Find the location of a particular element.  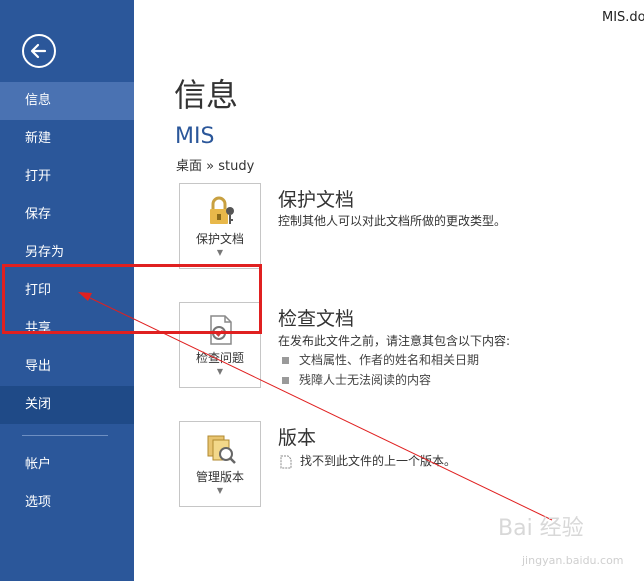

watermark-url: jingyan.baidu.com is located at coordinates (573, 560).